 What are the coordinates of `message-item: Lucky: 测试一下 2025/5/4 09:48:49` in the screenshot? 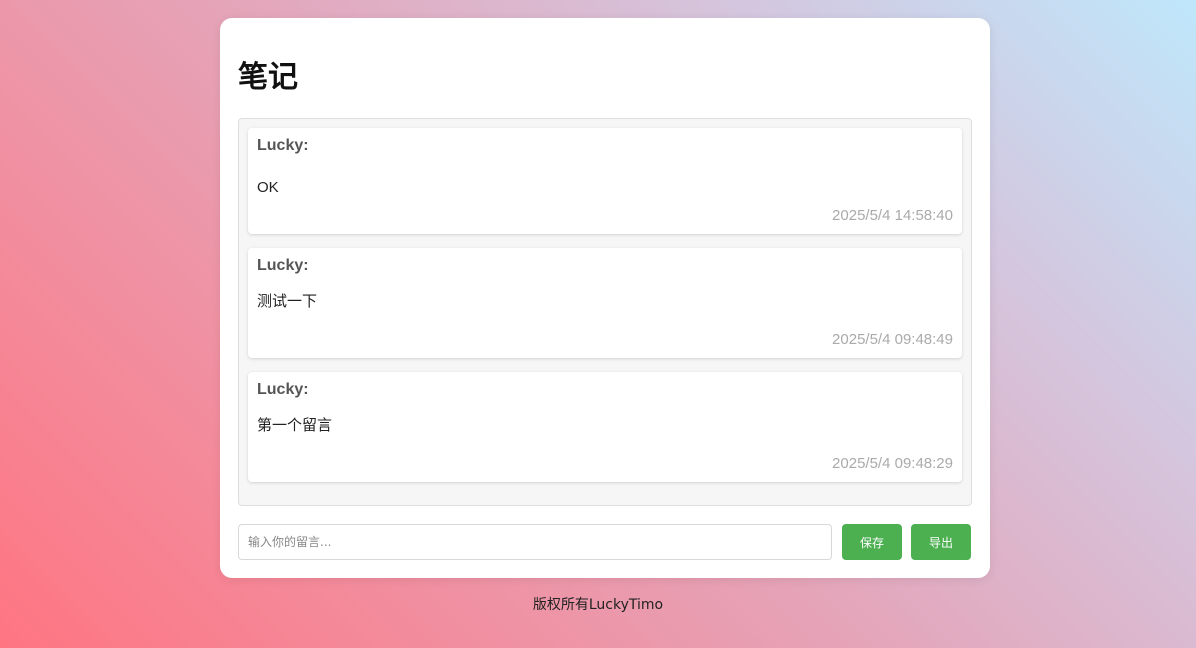 It's located at (605, 303).